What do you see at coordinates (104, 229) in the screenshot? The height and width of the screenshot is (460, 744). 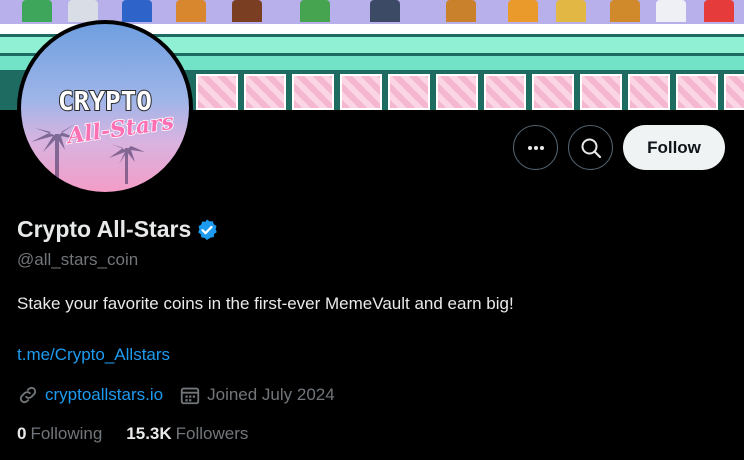 I see `display-name: Crypto All-Stars` at bounding box center [104, 229].